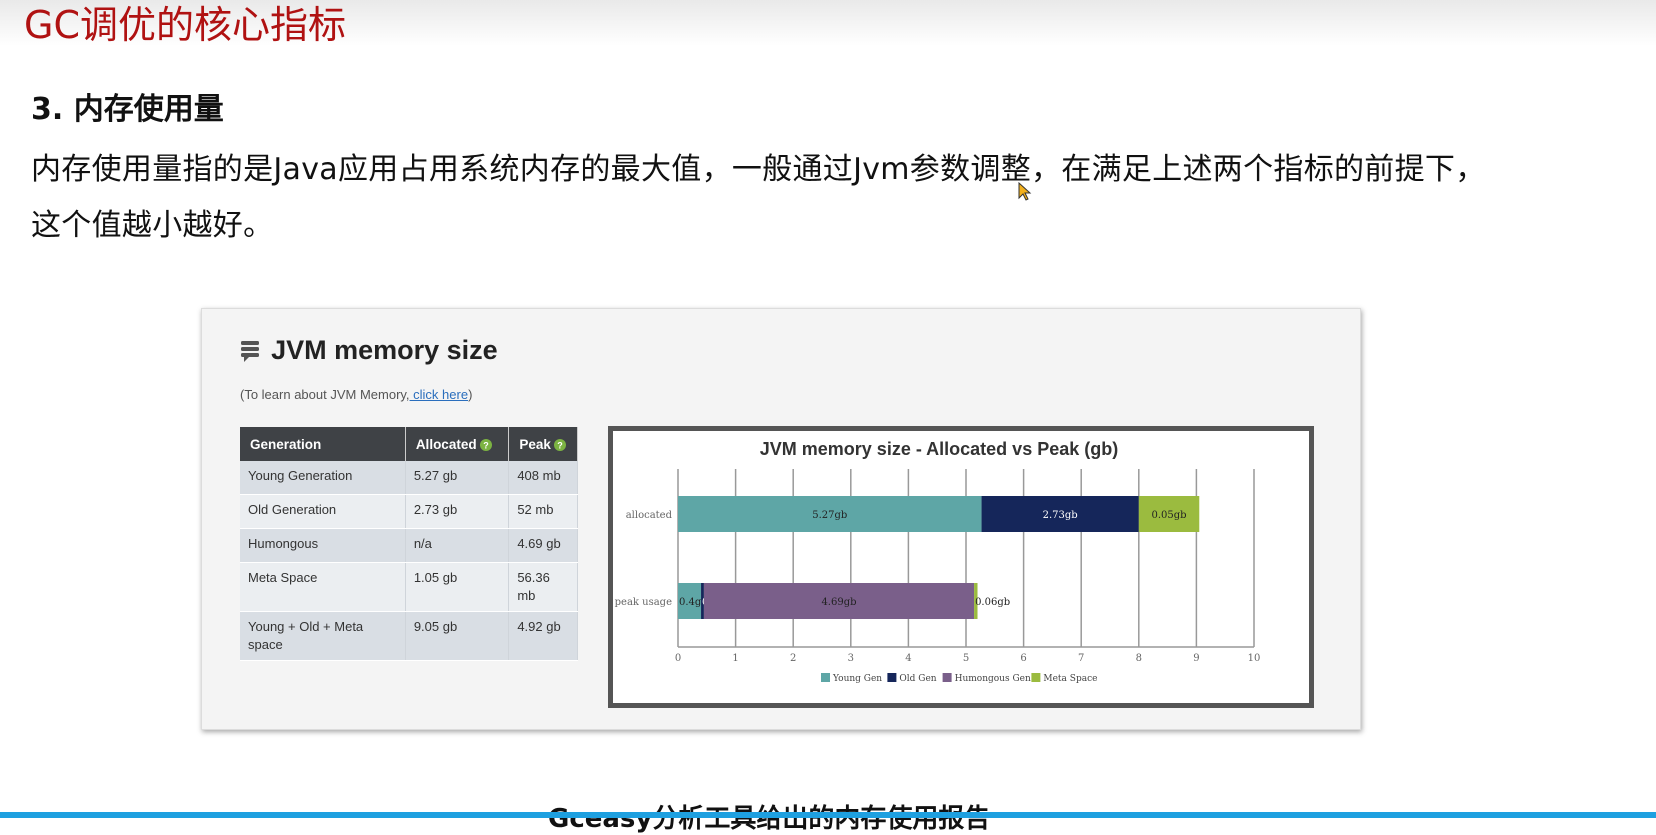 The image size is (1656, 835). What do you see at coordinates (457, 511) in the screenshot?
I see `table-cell: 2.73 gb` at bounding box center [457, 511].